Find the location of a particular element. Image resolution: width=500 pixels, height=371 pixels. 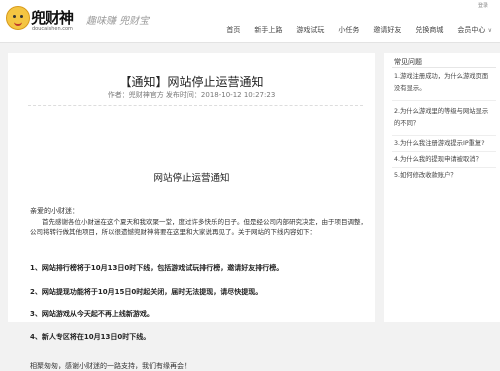

mascot-face-icon is located at coordinates (18, 18).